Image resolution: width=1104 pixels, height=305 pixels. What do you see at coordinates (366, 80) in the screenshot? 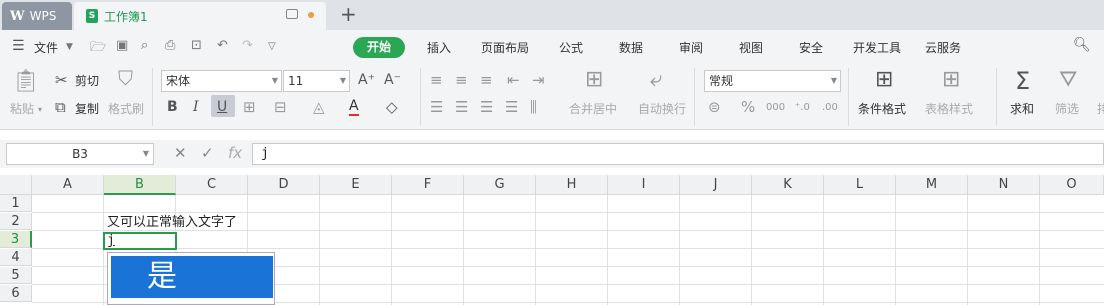
I see `increase-font-icon: A⁺` at bounding box center [366, 80].